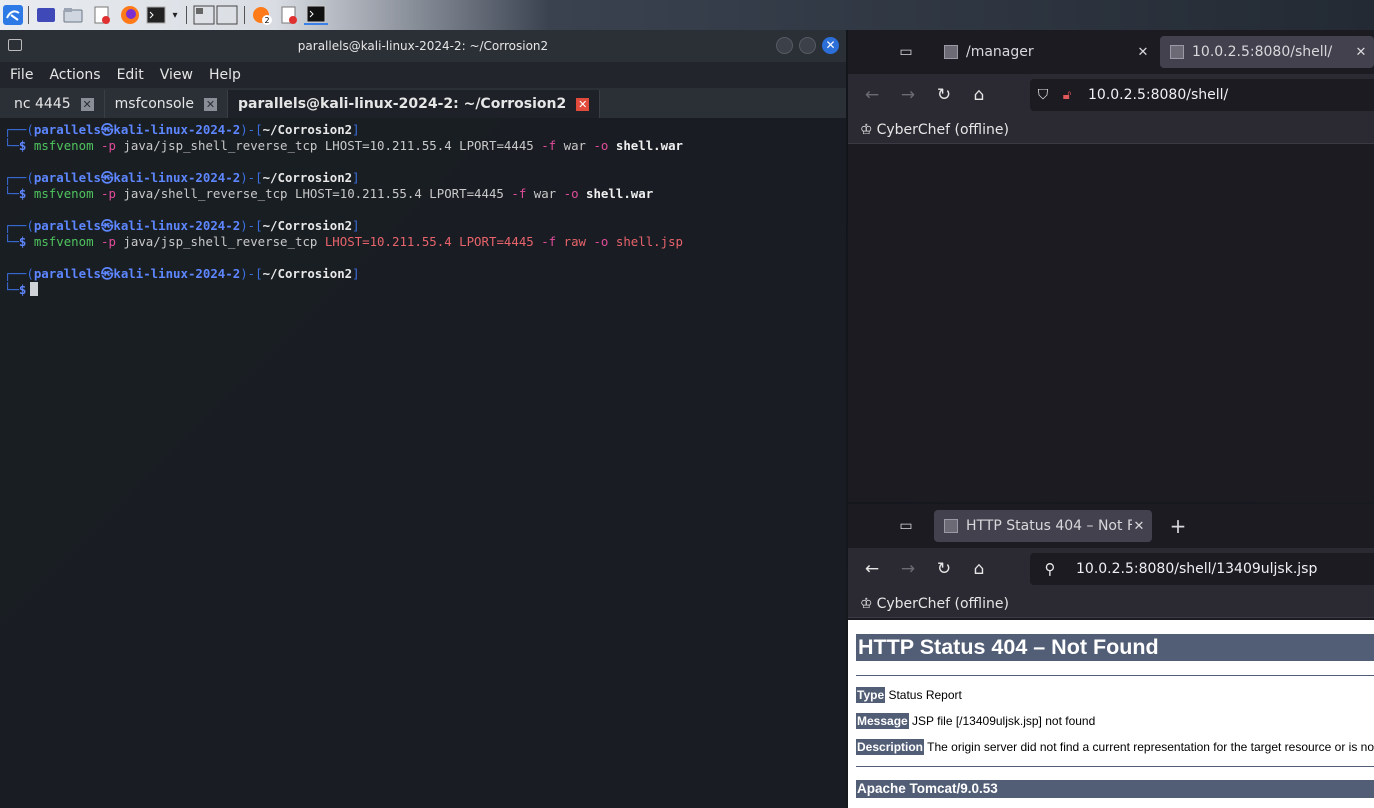 The height and width of the screenshot is (808, 1374). What do you see at coordinates (830, 45) in the screenshot?
I see `close-button: ✕` at bounding box center [830, 45].